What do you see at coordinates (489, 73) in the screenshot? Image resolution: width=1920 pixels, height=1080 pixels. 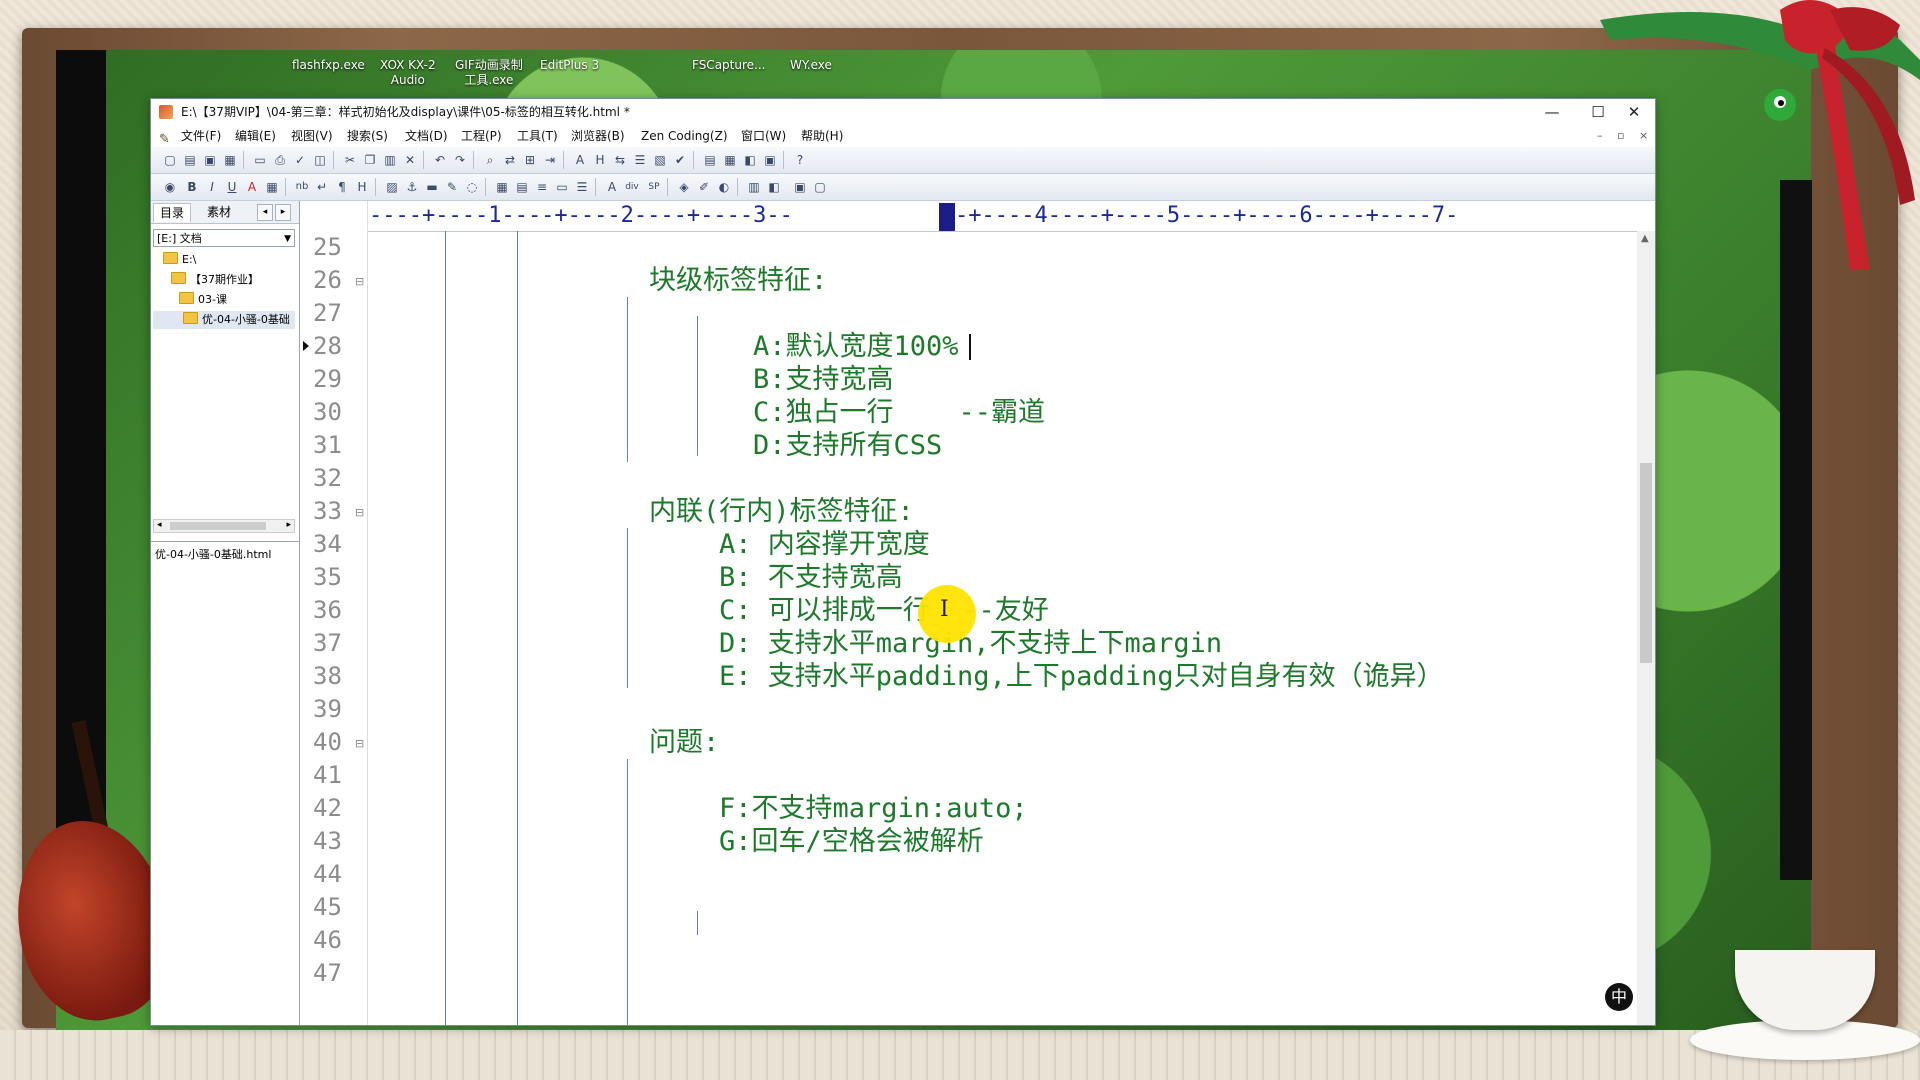 I see `desktop-icon-gif-recorder: GIF动画录制 工具.exe` at bounding box center [489, 73].